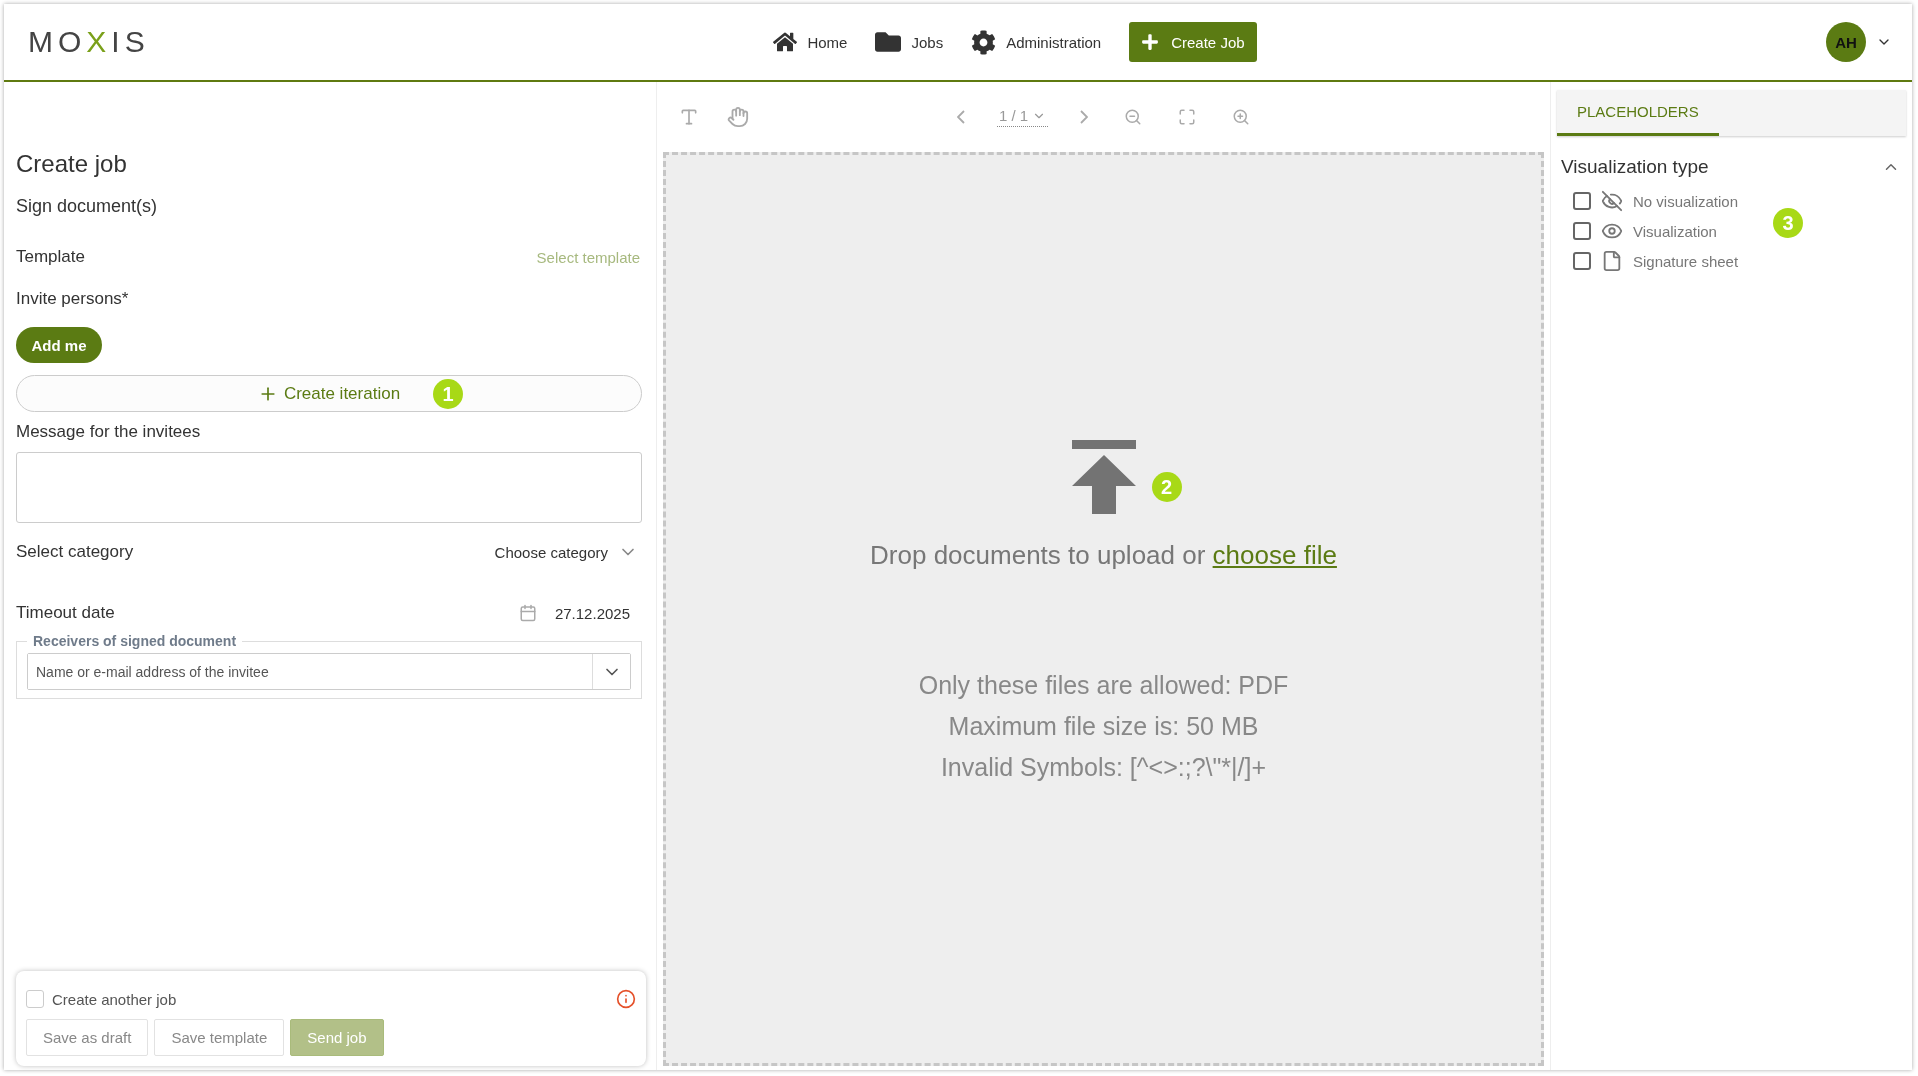 This screenshot has height=1076, width=1918. Describe the element at coordinates (984, 42) in the screenshot. I see `settings-icon` at that location.